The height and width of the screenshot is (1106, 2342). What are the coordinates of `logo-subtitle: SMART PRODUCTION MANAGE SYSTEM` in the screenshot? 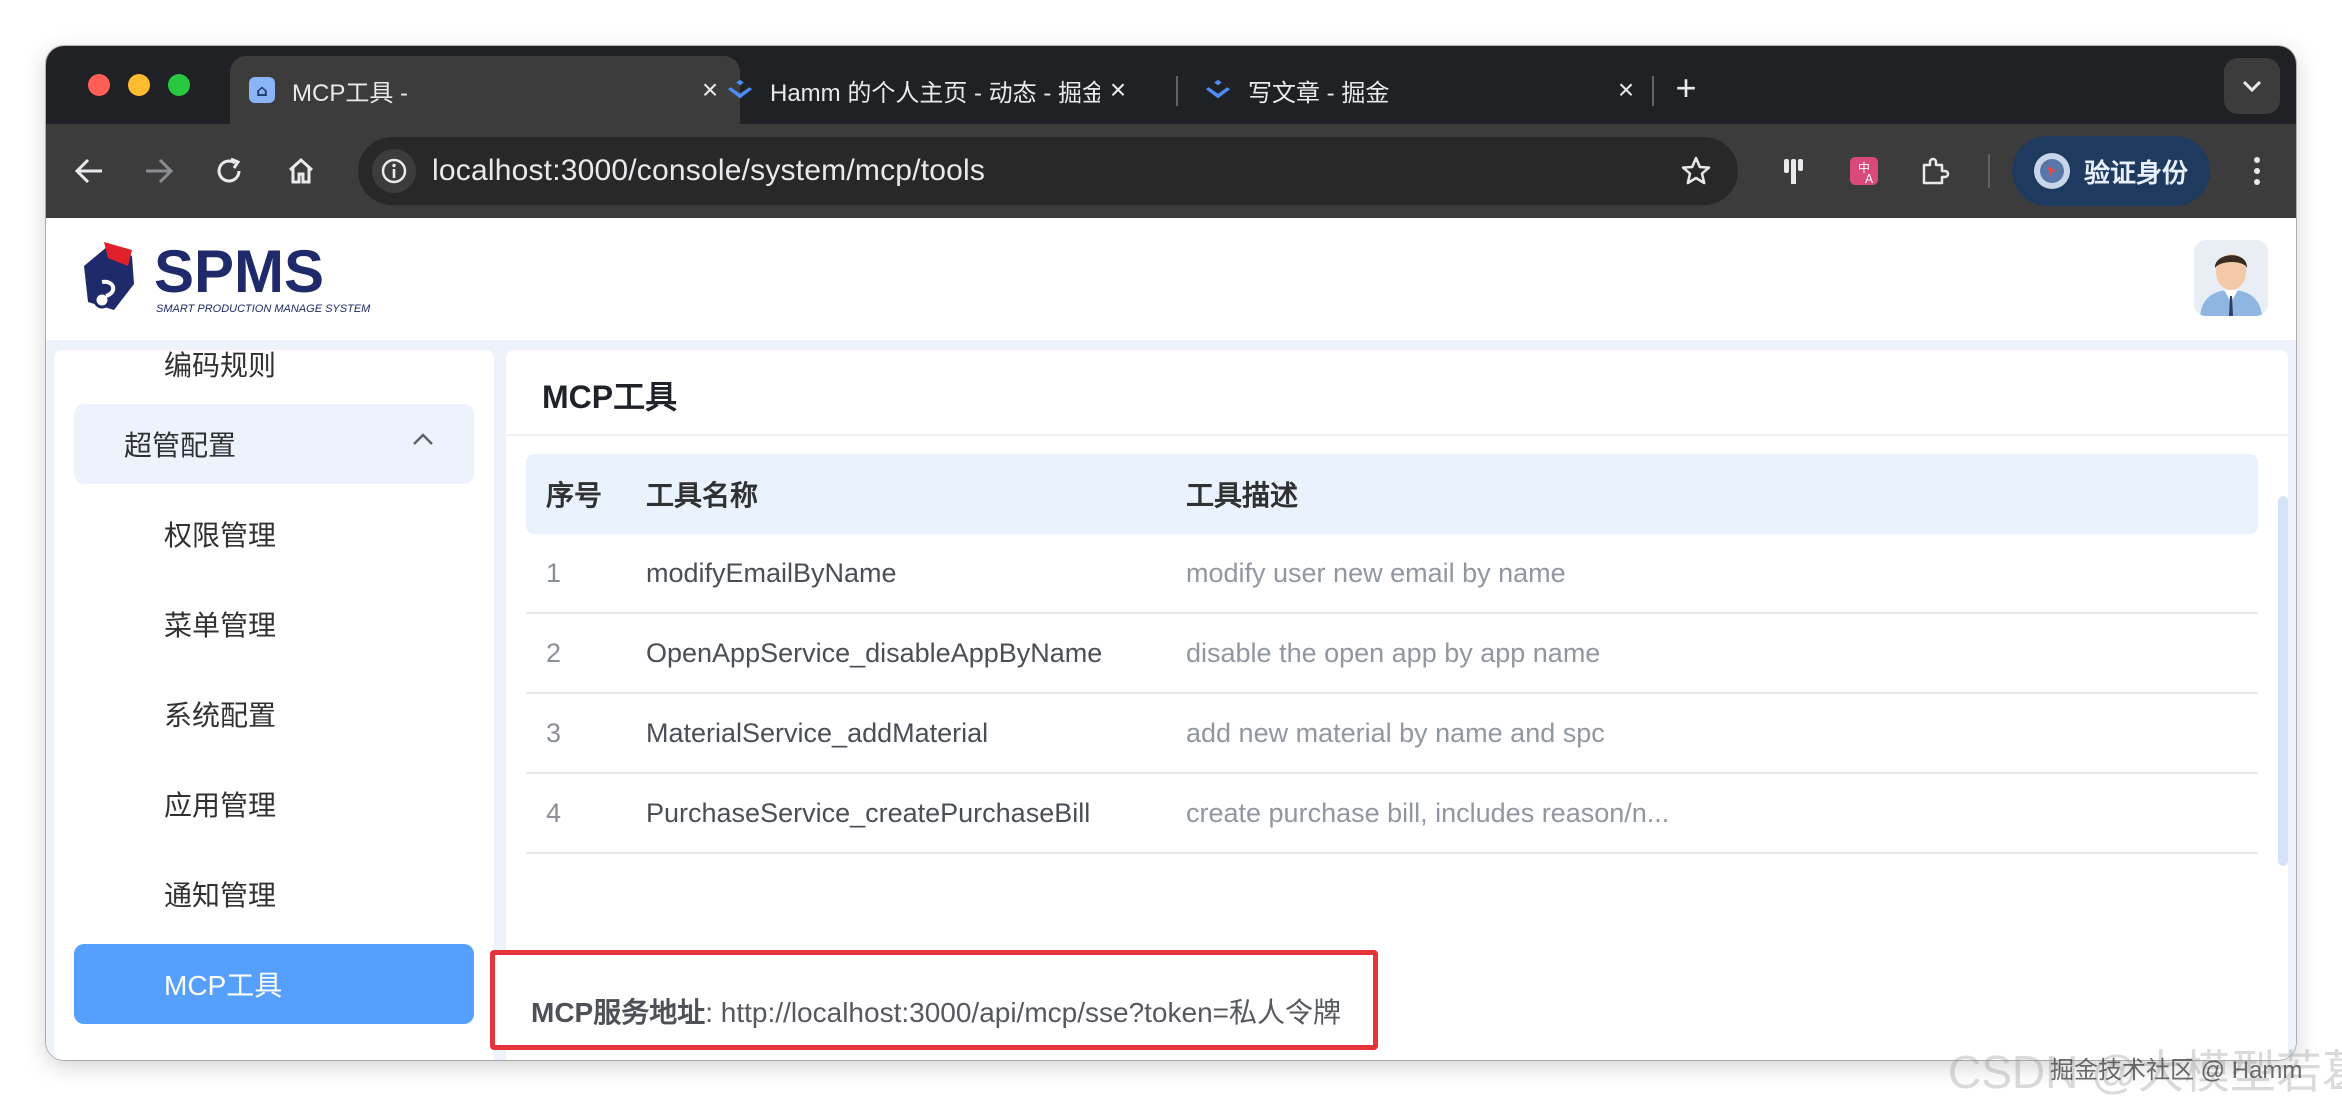 It's located at (263, 309).